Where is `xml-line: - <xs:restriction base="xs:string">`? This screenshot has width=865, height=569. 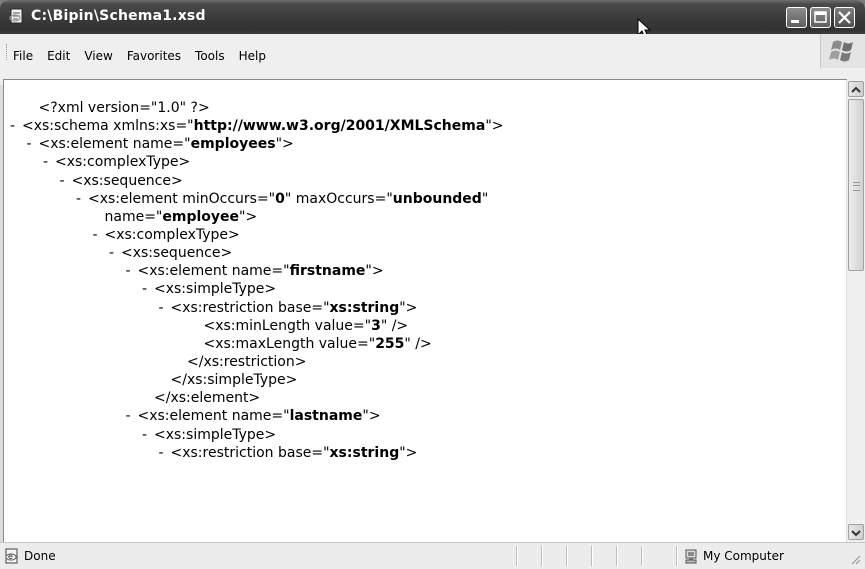 xml-line: - <xs:restriction base="xs:string"> is located at coordinates (253, 308).